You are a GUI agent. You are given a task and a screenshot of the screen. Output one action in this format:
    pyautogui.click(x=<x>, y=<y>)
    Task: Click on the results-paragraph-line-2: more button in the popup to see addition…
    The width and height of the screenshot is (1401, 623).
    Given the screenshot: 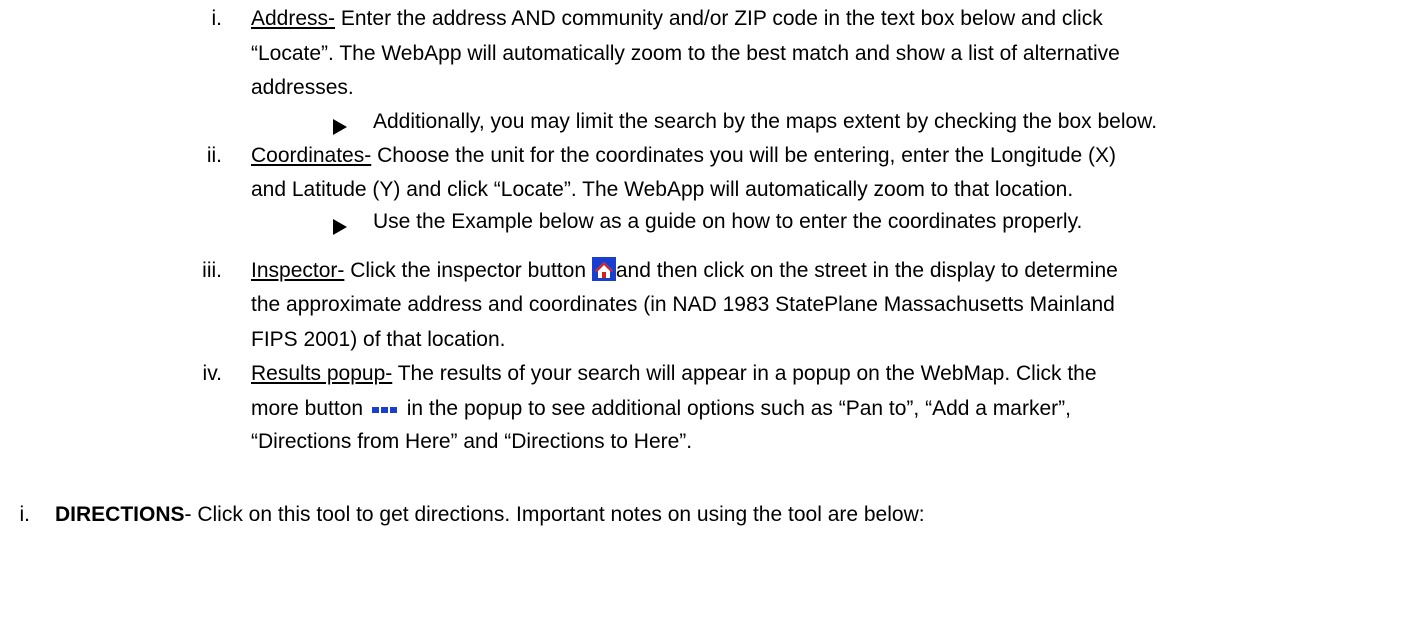 What is the action you would take?
    pyautogui.click(x=661, y=408)
    